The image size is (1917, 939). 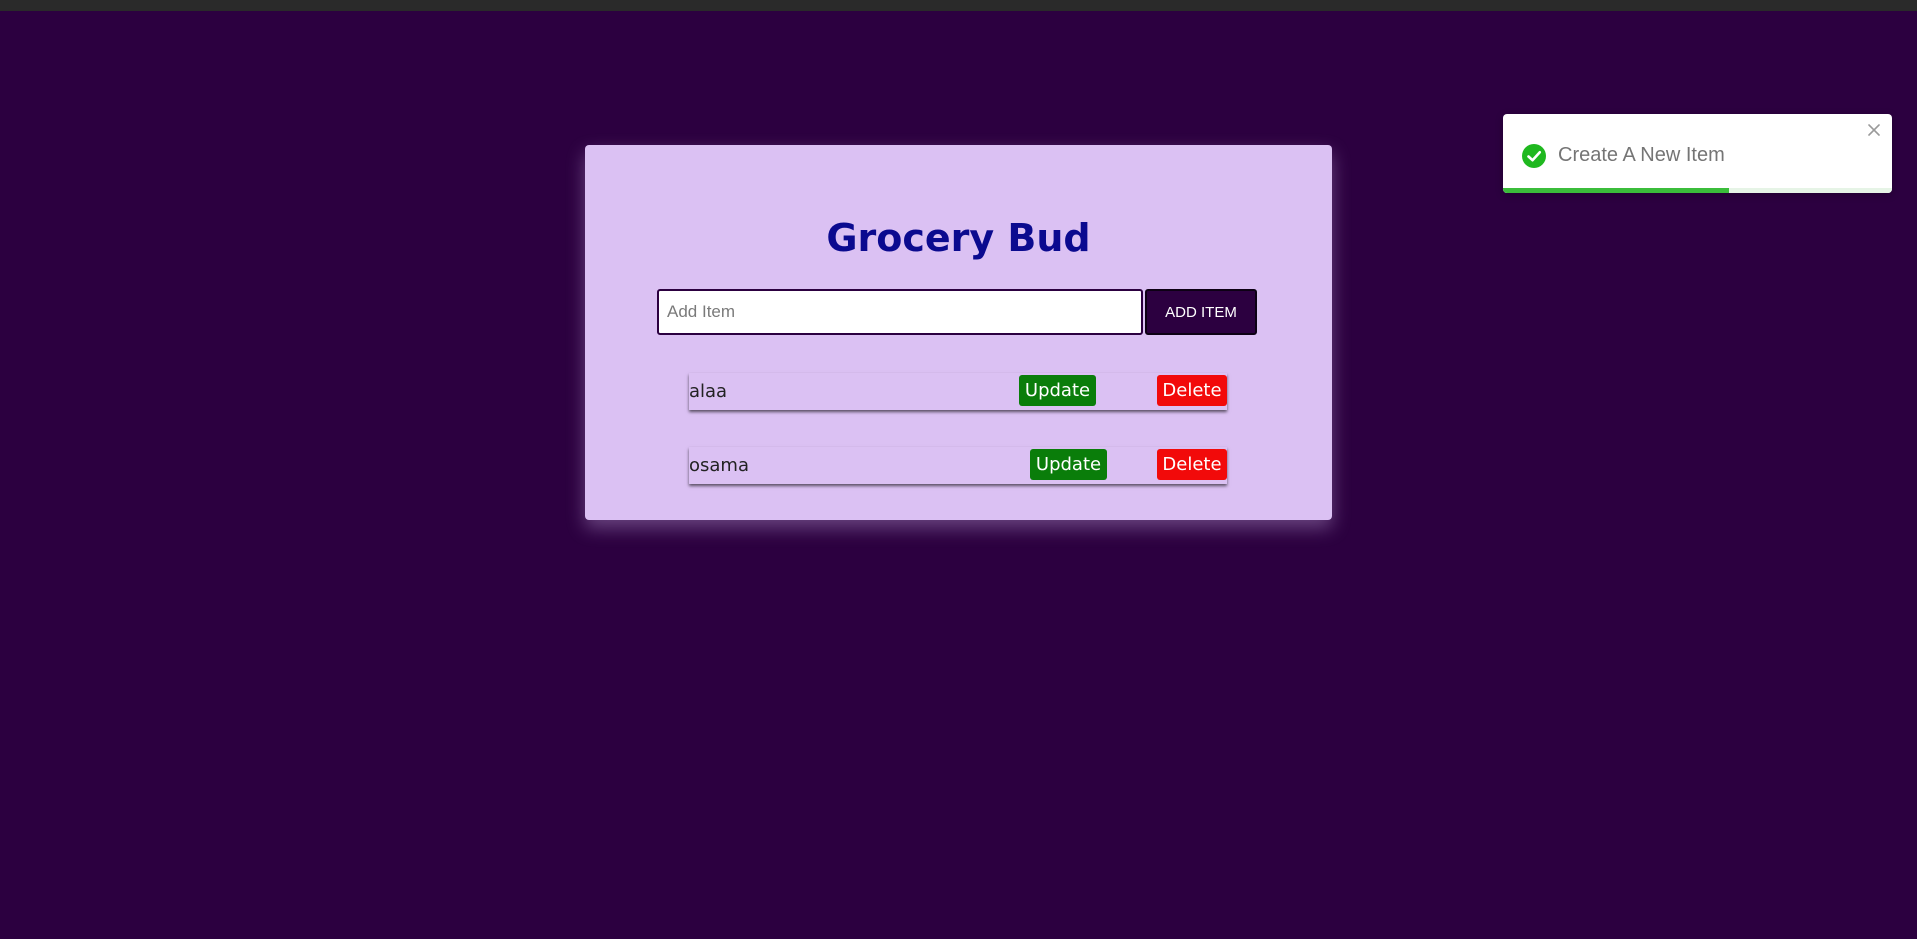 What do you see at coordinates (958, 238) in the screenshot?
I see `page-title: Grocery Bud` at bounding box center [958, 238].